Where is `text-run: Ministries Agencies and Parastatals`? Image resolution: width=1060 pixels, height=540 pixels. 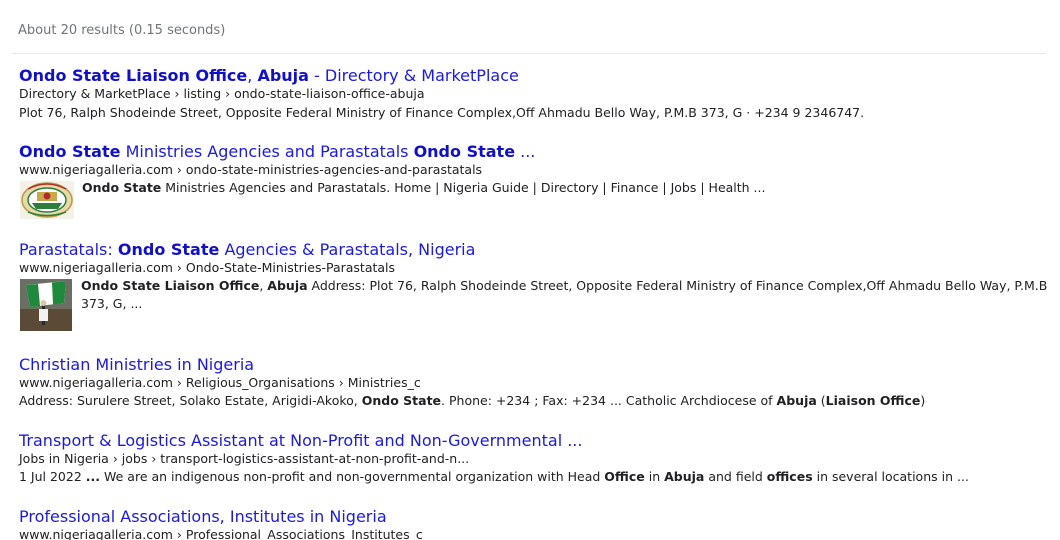
text-run: Ministries Agencies and Parastatals is located at coordinates (267, 151).